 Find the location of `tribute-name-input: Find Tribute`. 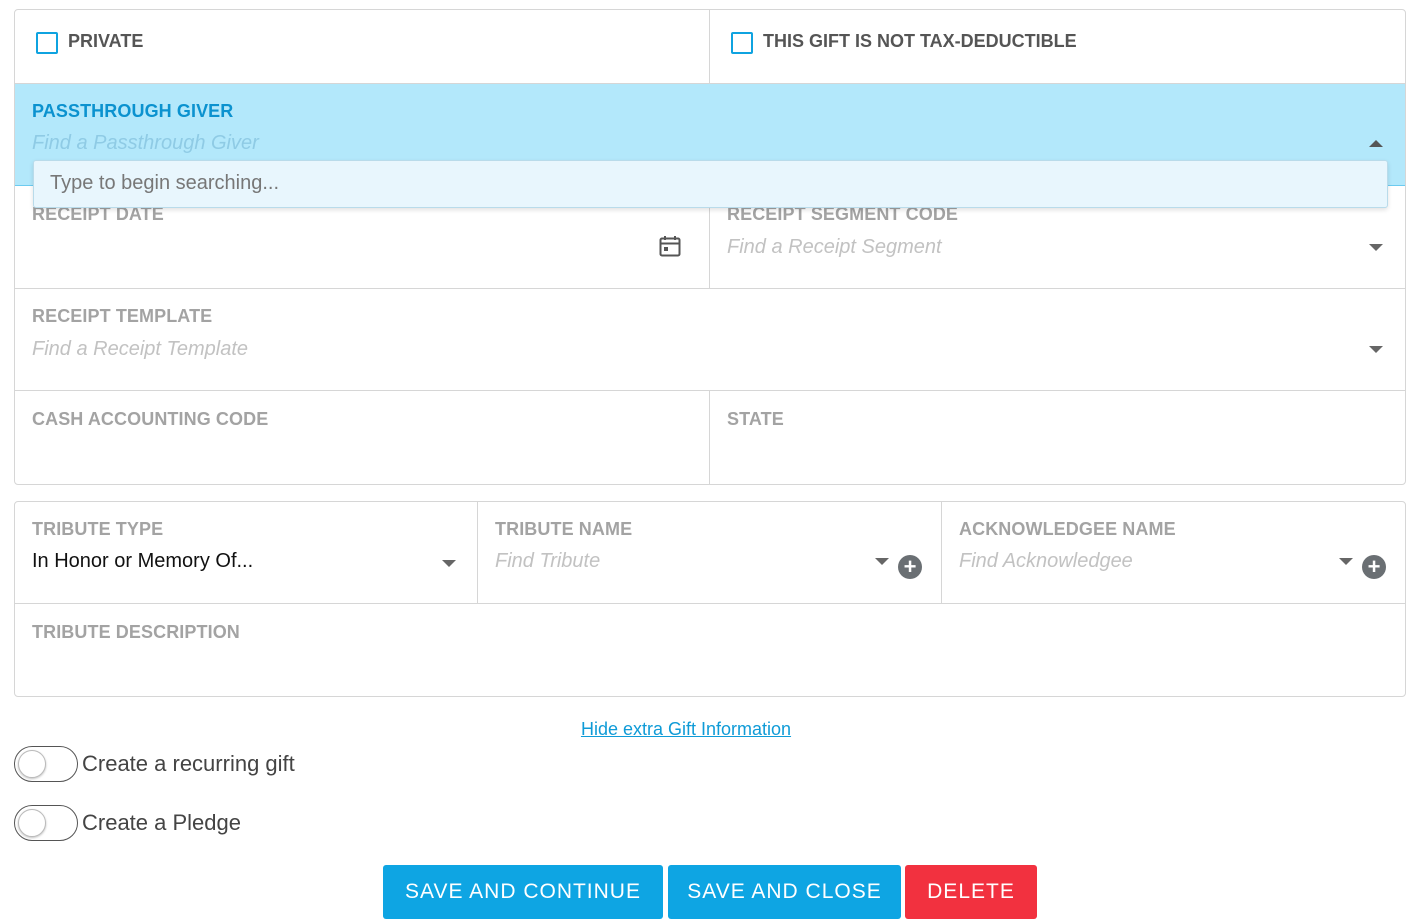

tribute-name-input: Find Tribute is located at coordinates (547, 561).